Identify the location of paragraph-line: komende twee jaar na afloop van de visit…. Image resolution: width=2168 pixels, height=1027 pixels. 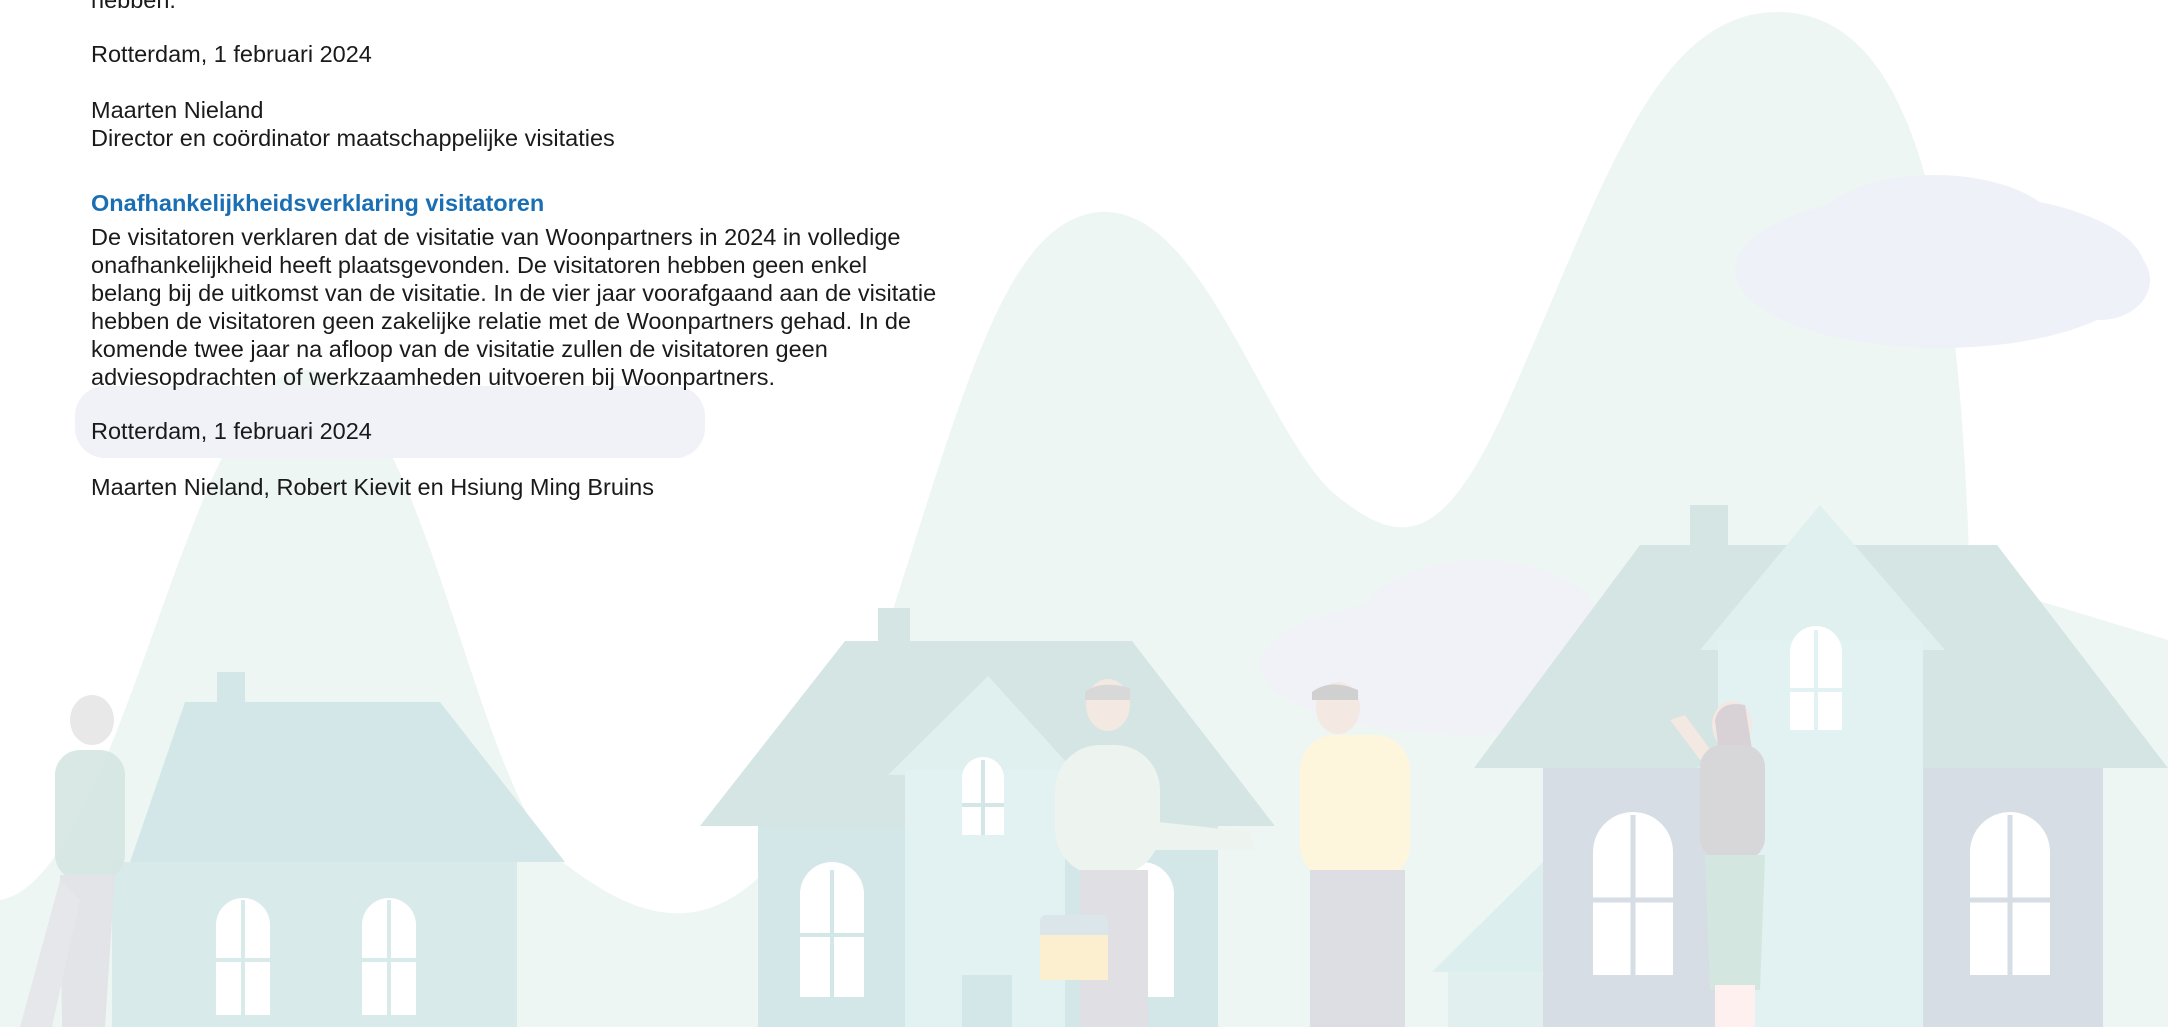
(459, 349).